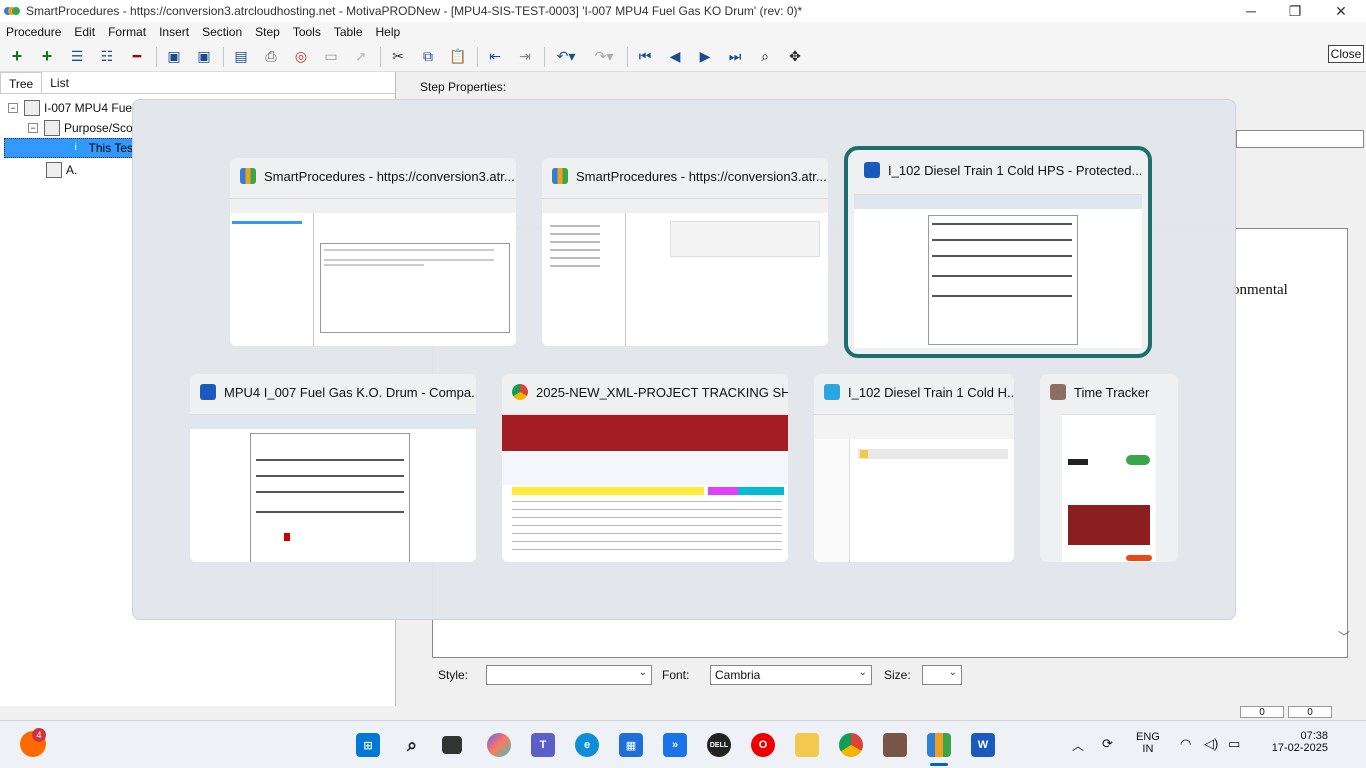 This screenshot has width=1366, height=768. What do you see at coordinates (1107, 744) in the screenshot?
I see `network-status-icon: ⟳` at bounding box center [1107, 744].